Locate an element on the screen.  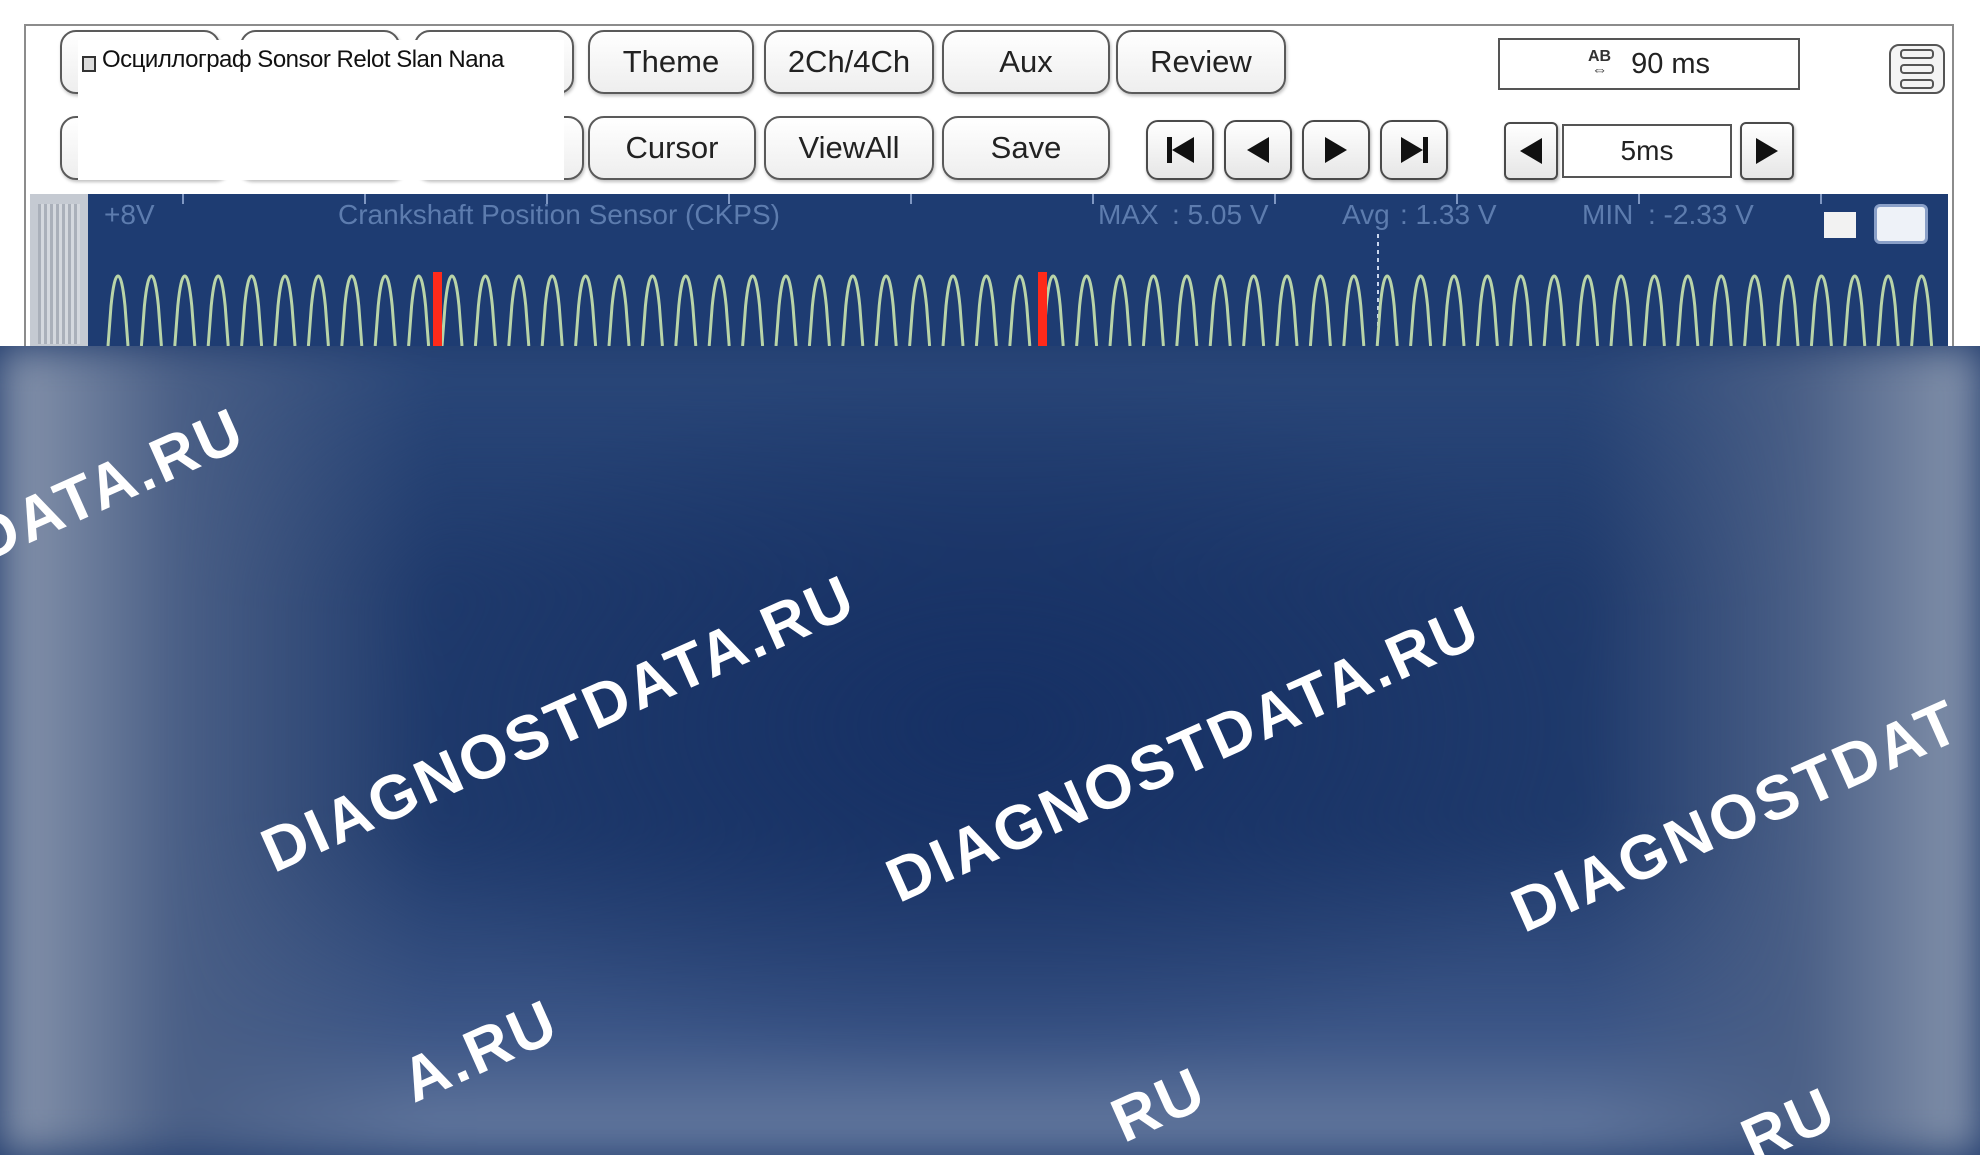
aux-button: Aux is located at coordinates (1026, 62).